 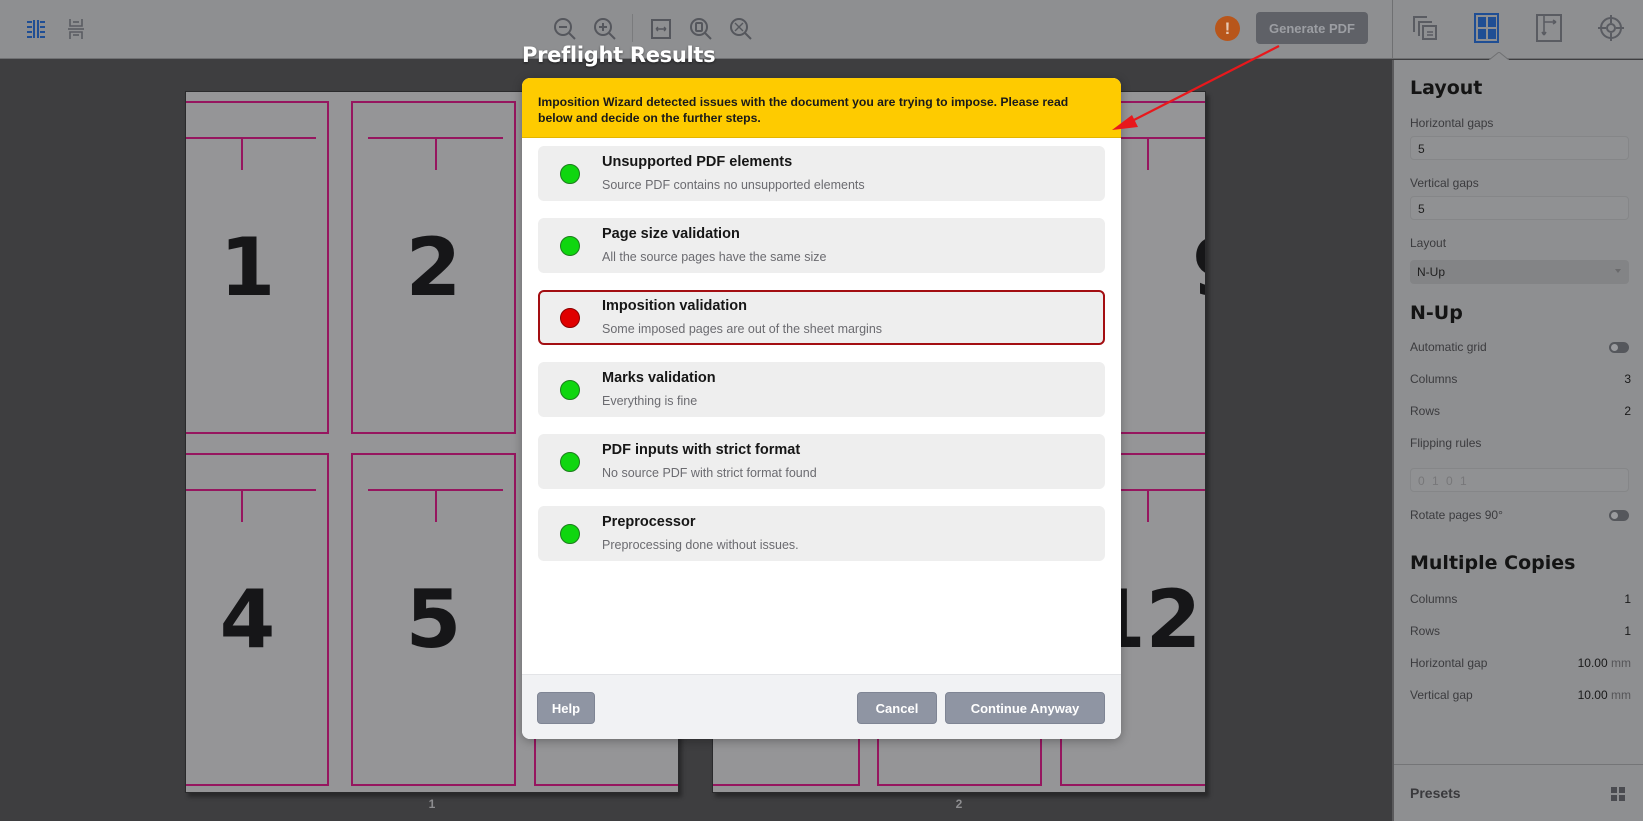 I want to click on check-description: No source PDF with strict format found, so click(x=709, y=473).